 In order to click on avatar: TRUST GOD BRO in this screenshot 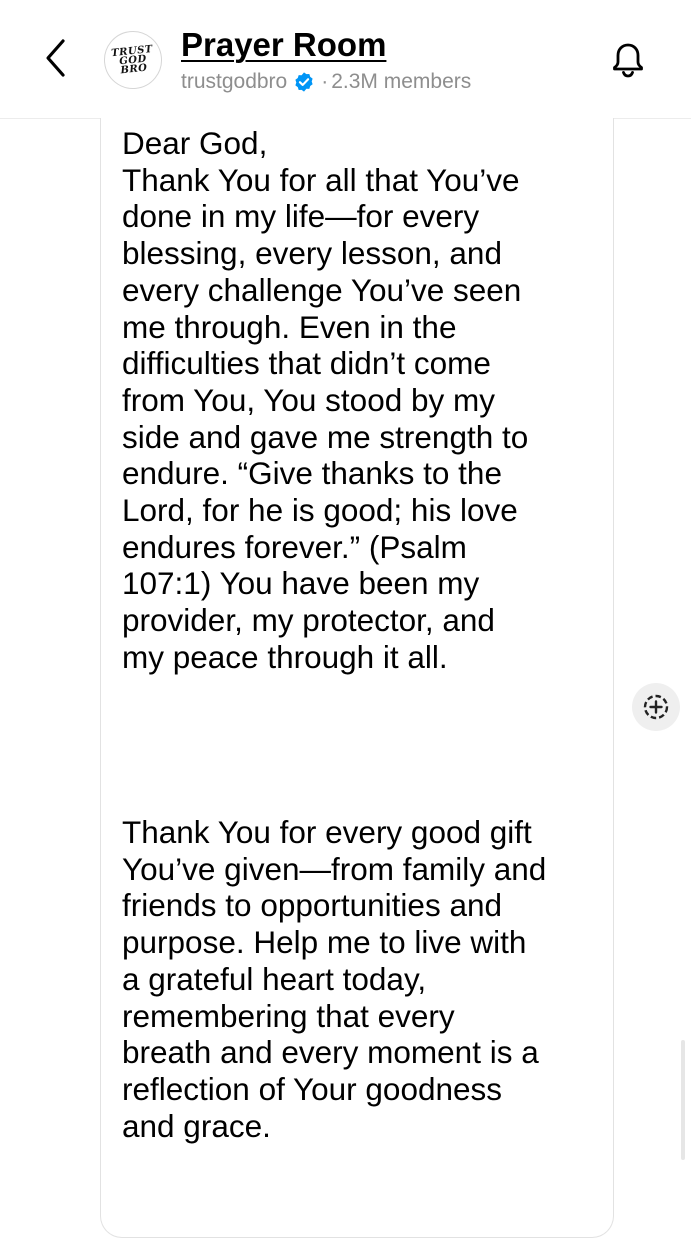, I will do `click(133, 60)`.